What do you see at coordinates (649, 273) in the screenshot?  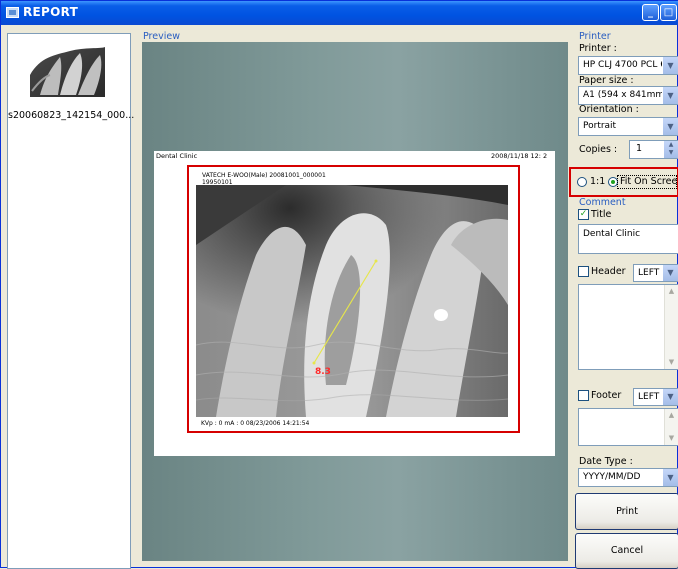 I see `header-align-value: LEFT` at bounding box center [649, 273].